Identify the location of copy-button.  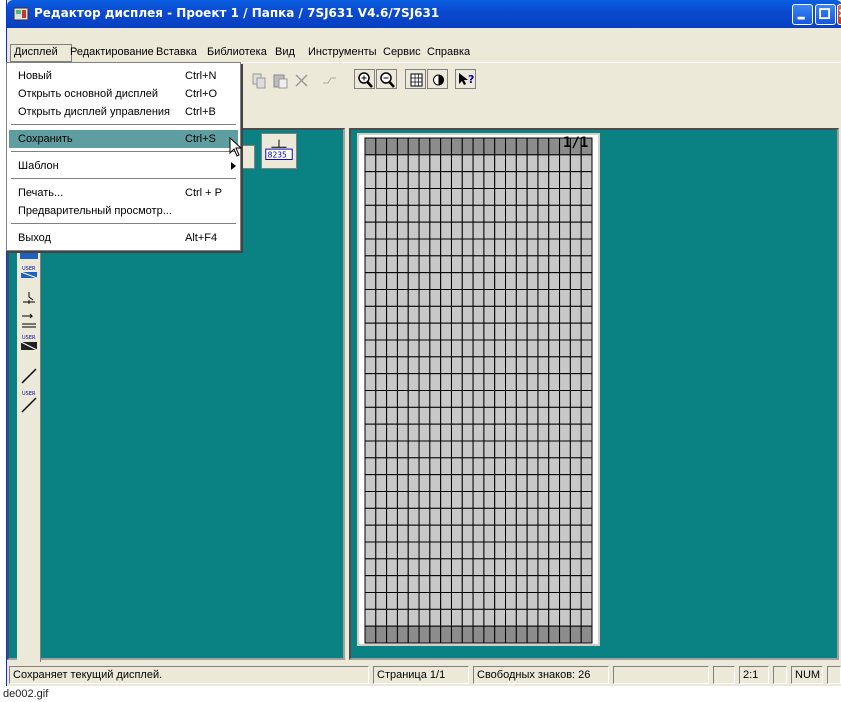
(259, 81).